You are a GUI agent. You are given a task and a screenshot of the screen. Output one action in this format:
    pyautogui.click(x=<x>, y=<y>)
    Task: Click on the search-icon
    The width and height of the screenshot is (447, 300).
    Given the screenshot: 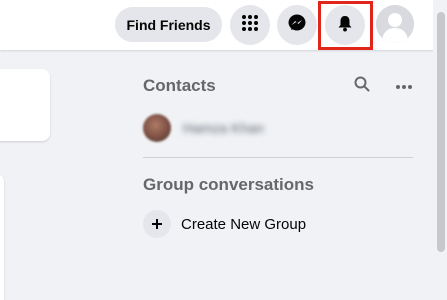 What is the action you would take?
    pyautogui.click(x=362, y=86)
    